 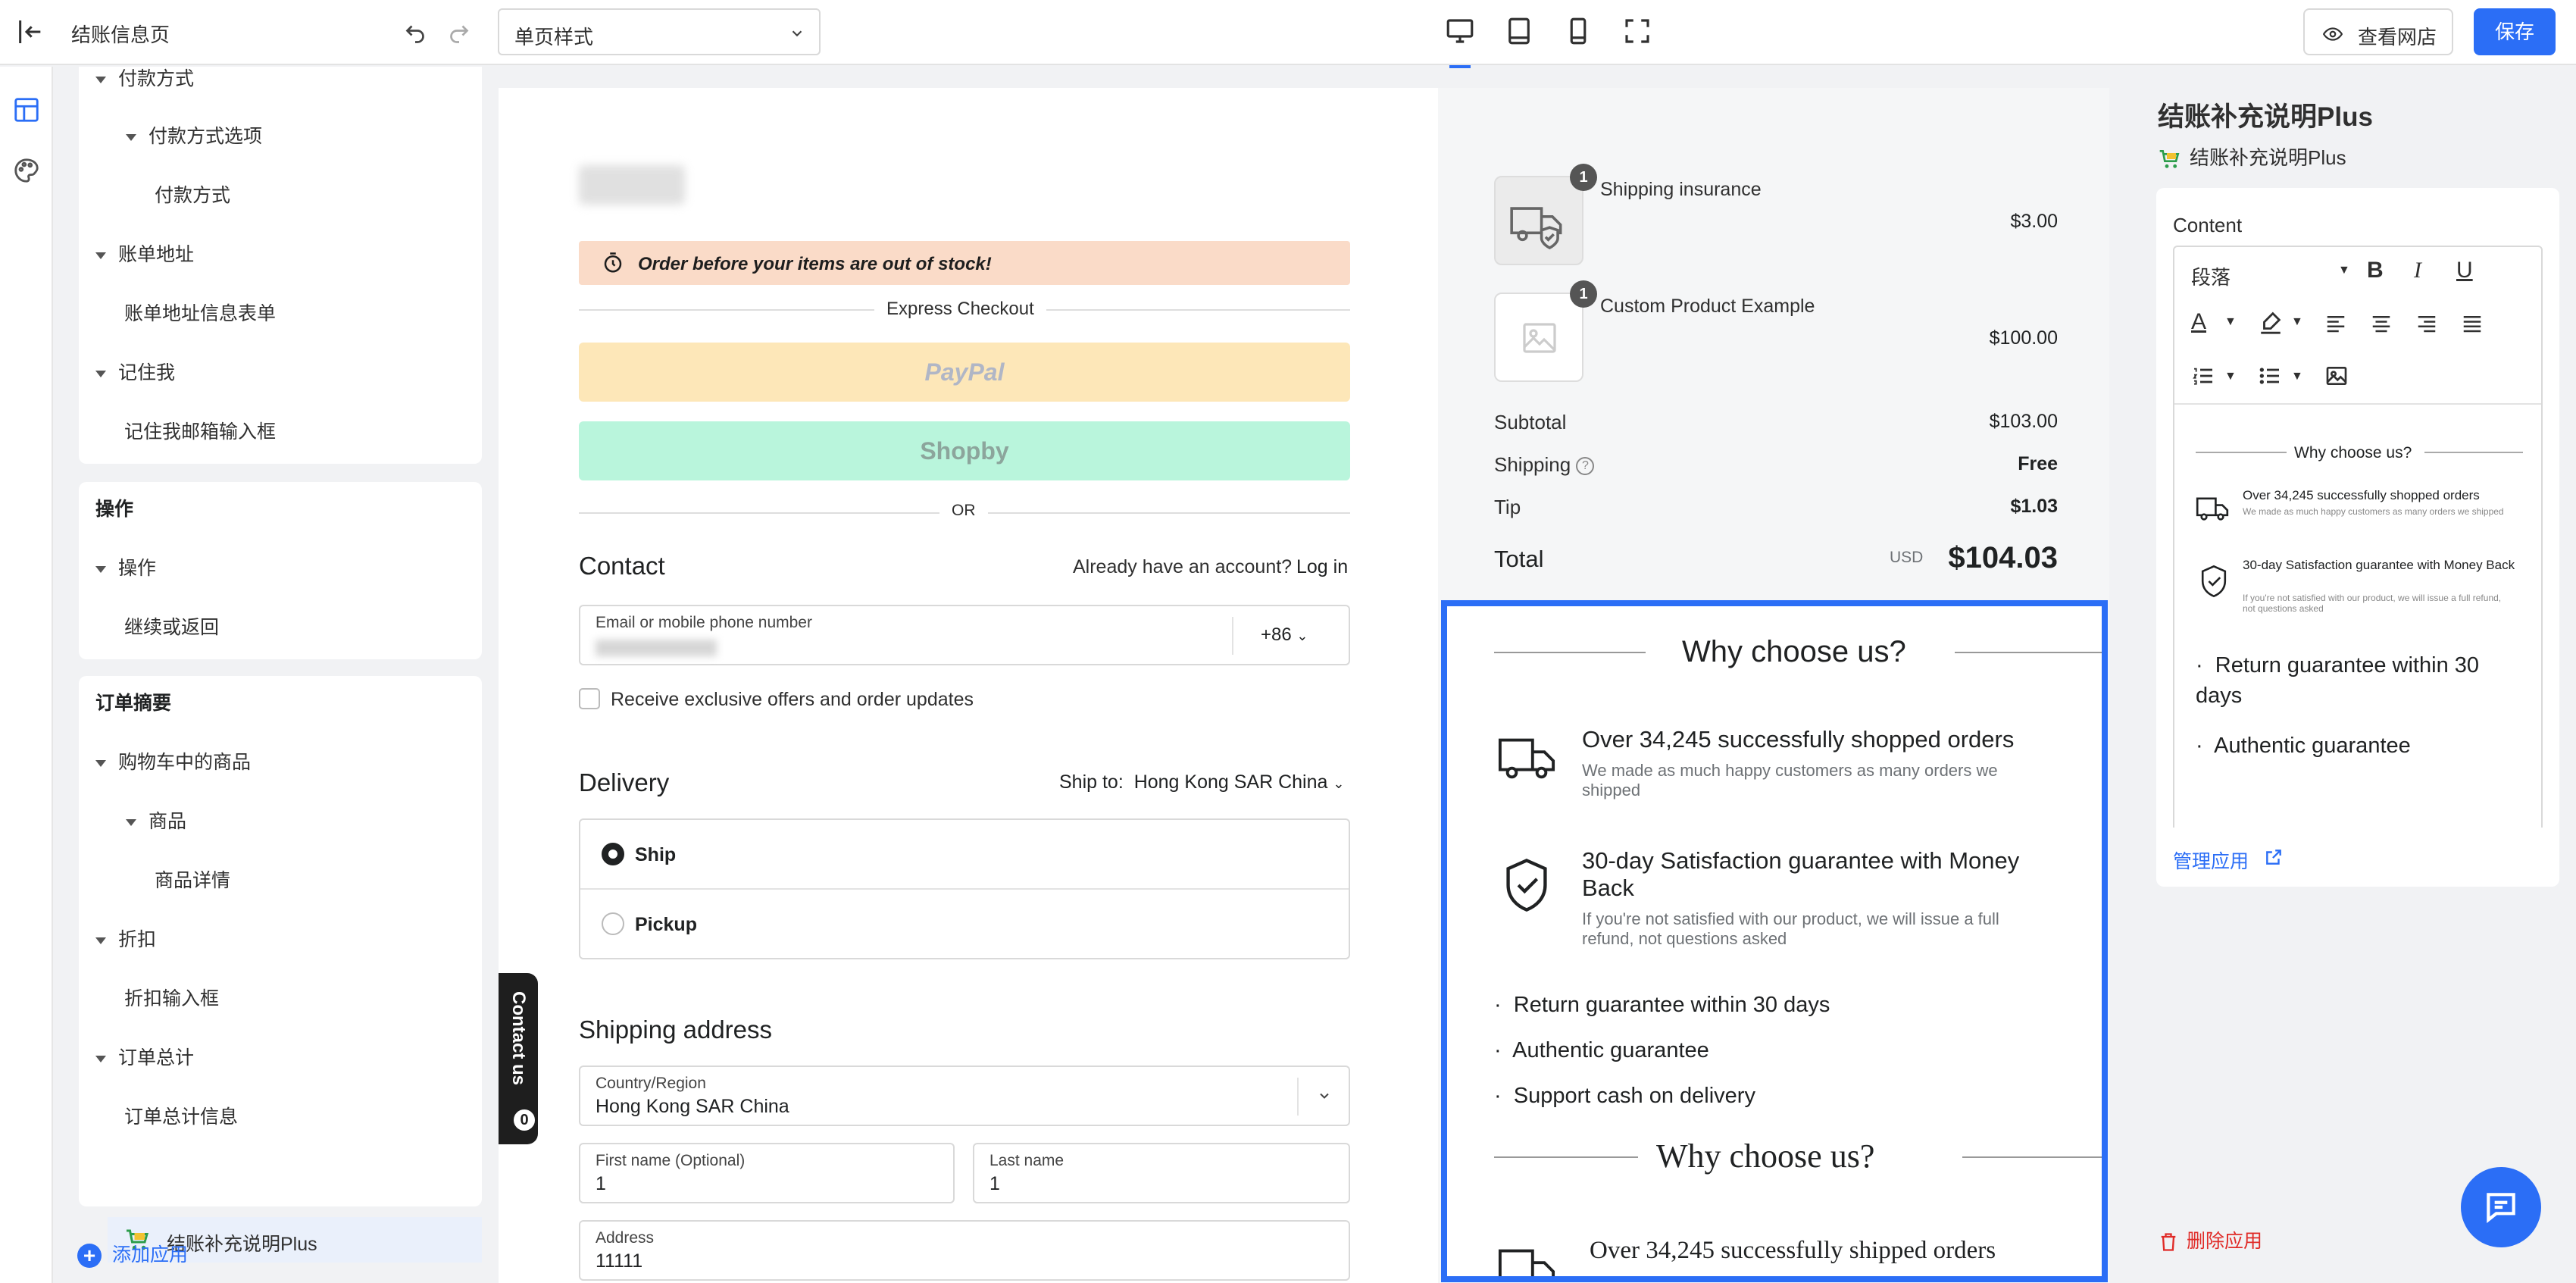 I want to click on country-select: Country/Region Hong Kong SAR China, so click(x=964, y=1096).